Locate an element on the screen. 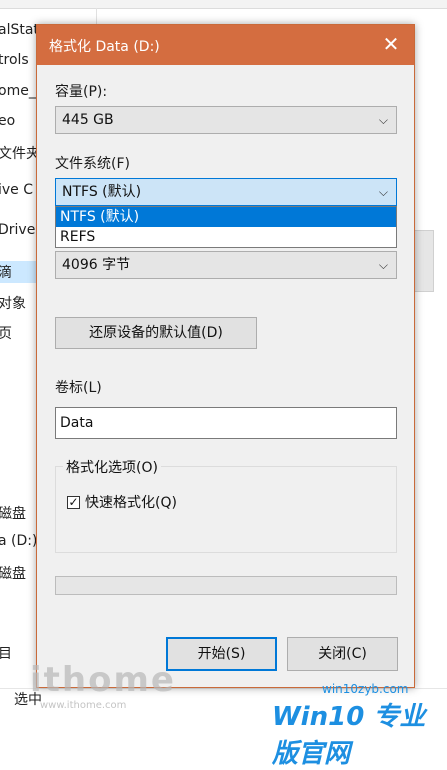  filesystem-value: NTFS (默认) is located at coordinates (102, 192).